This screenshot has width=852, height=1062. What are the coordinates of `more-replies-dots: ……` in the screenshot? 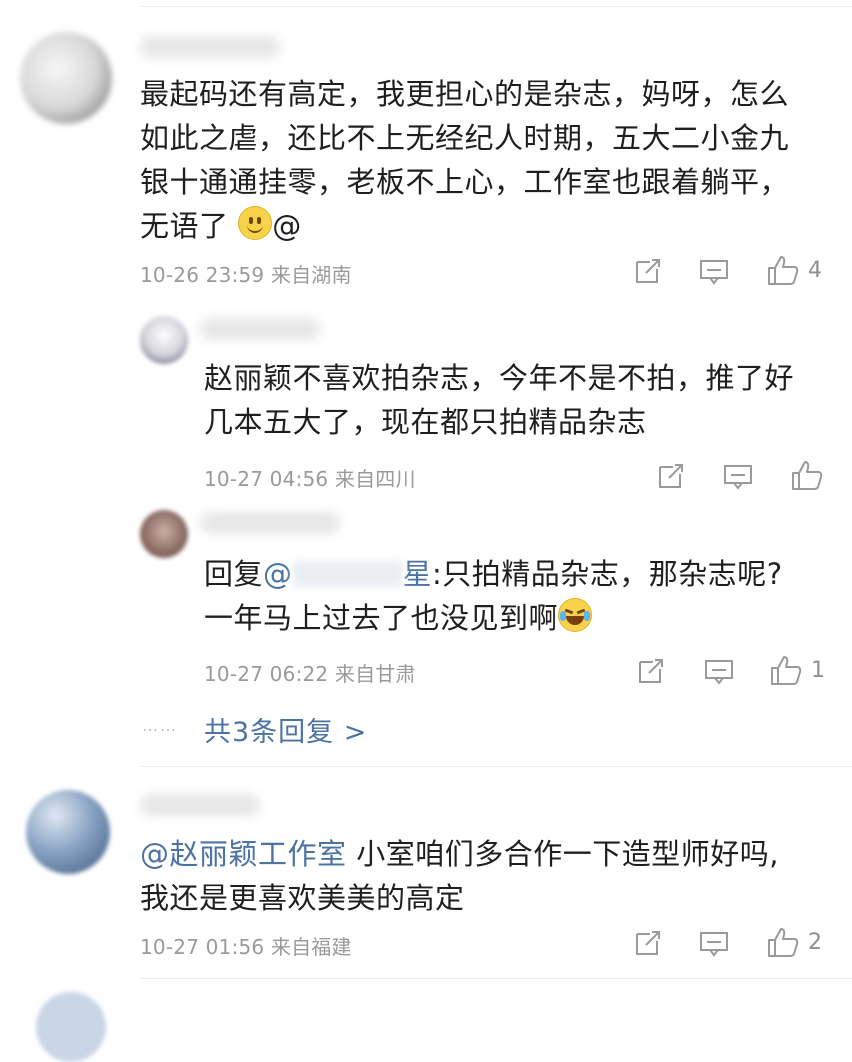 It's located at (160, 725).